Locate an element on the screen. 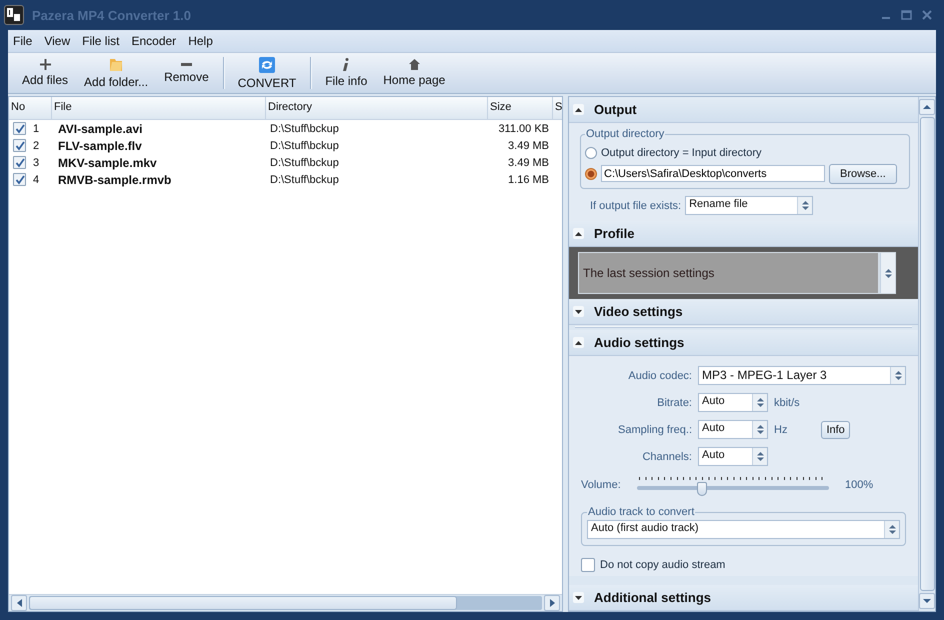 This screenshot has height=620, width=944. info-button: Info is located at coordinates (835, 429).